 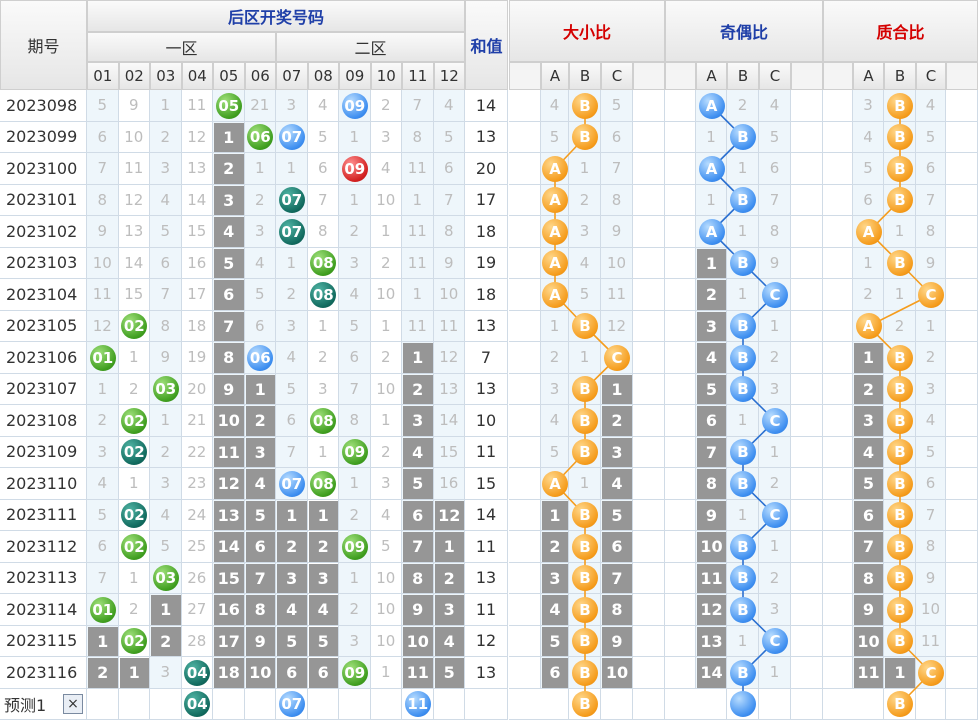 I want to click on prime-cell: 2, so click(x=931, y=358).